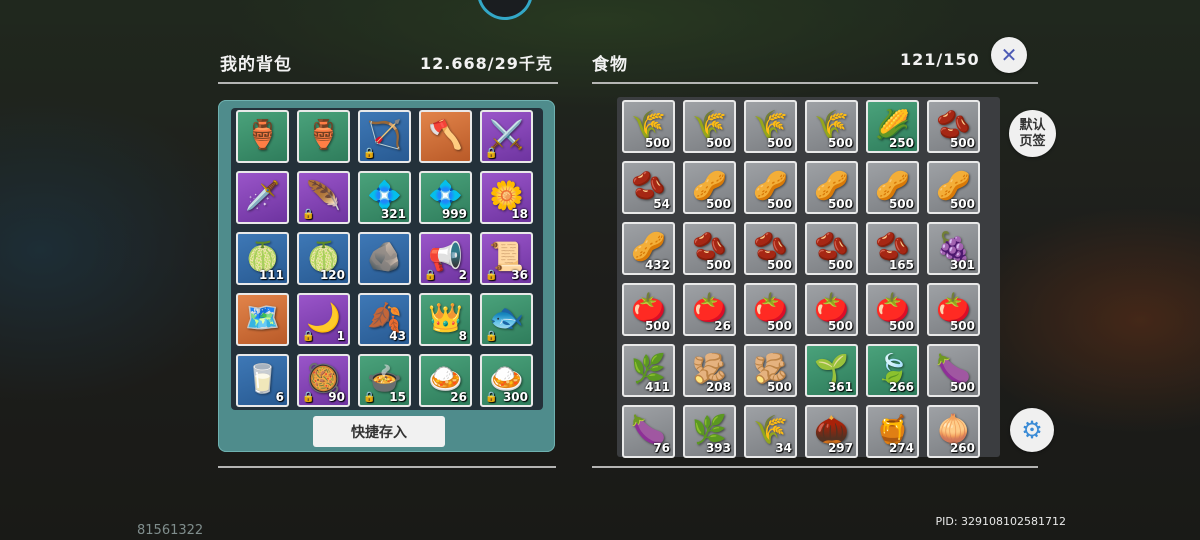 This screenshot has height=540, width=1200. What do you see at coordinates (384, 195) in the screenshot?
I see `green-gem-icon: 💠` at bounding box center [384, 195].